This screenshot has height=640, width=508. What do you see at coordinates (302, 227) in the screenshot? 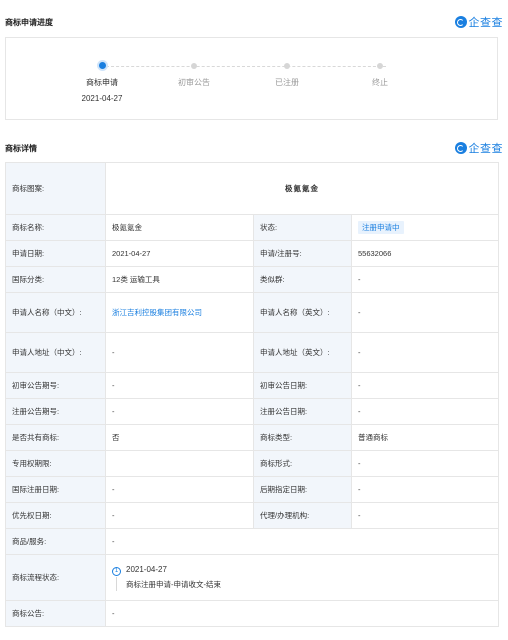
I see `status-key: 状态:` at bounding box center [302, 227].